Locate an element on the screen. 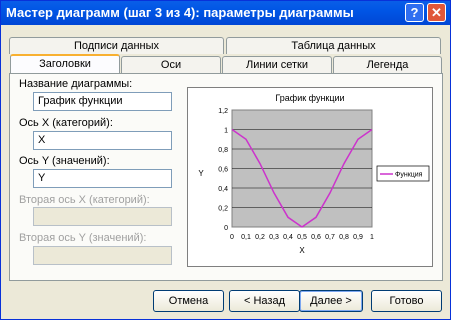 The height and width of the screenshot is (320, 451). x-tick-label: 0 is located at coordinates (232, 237).